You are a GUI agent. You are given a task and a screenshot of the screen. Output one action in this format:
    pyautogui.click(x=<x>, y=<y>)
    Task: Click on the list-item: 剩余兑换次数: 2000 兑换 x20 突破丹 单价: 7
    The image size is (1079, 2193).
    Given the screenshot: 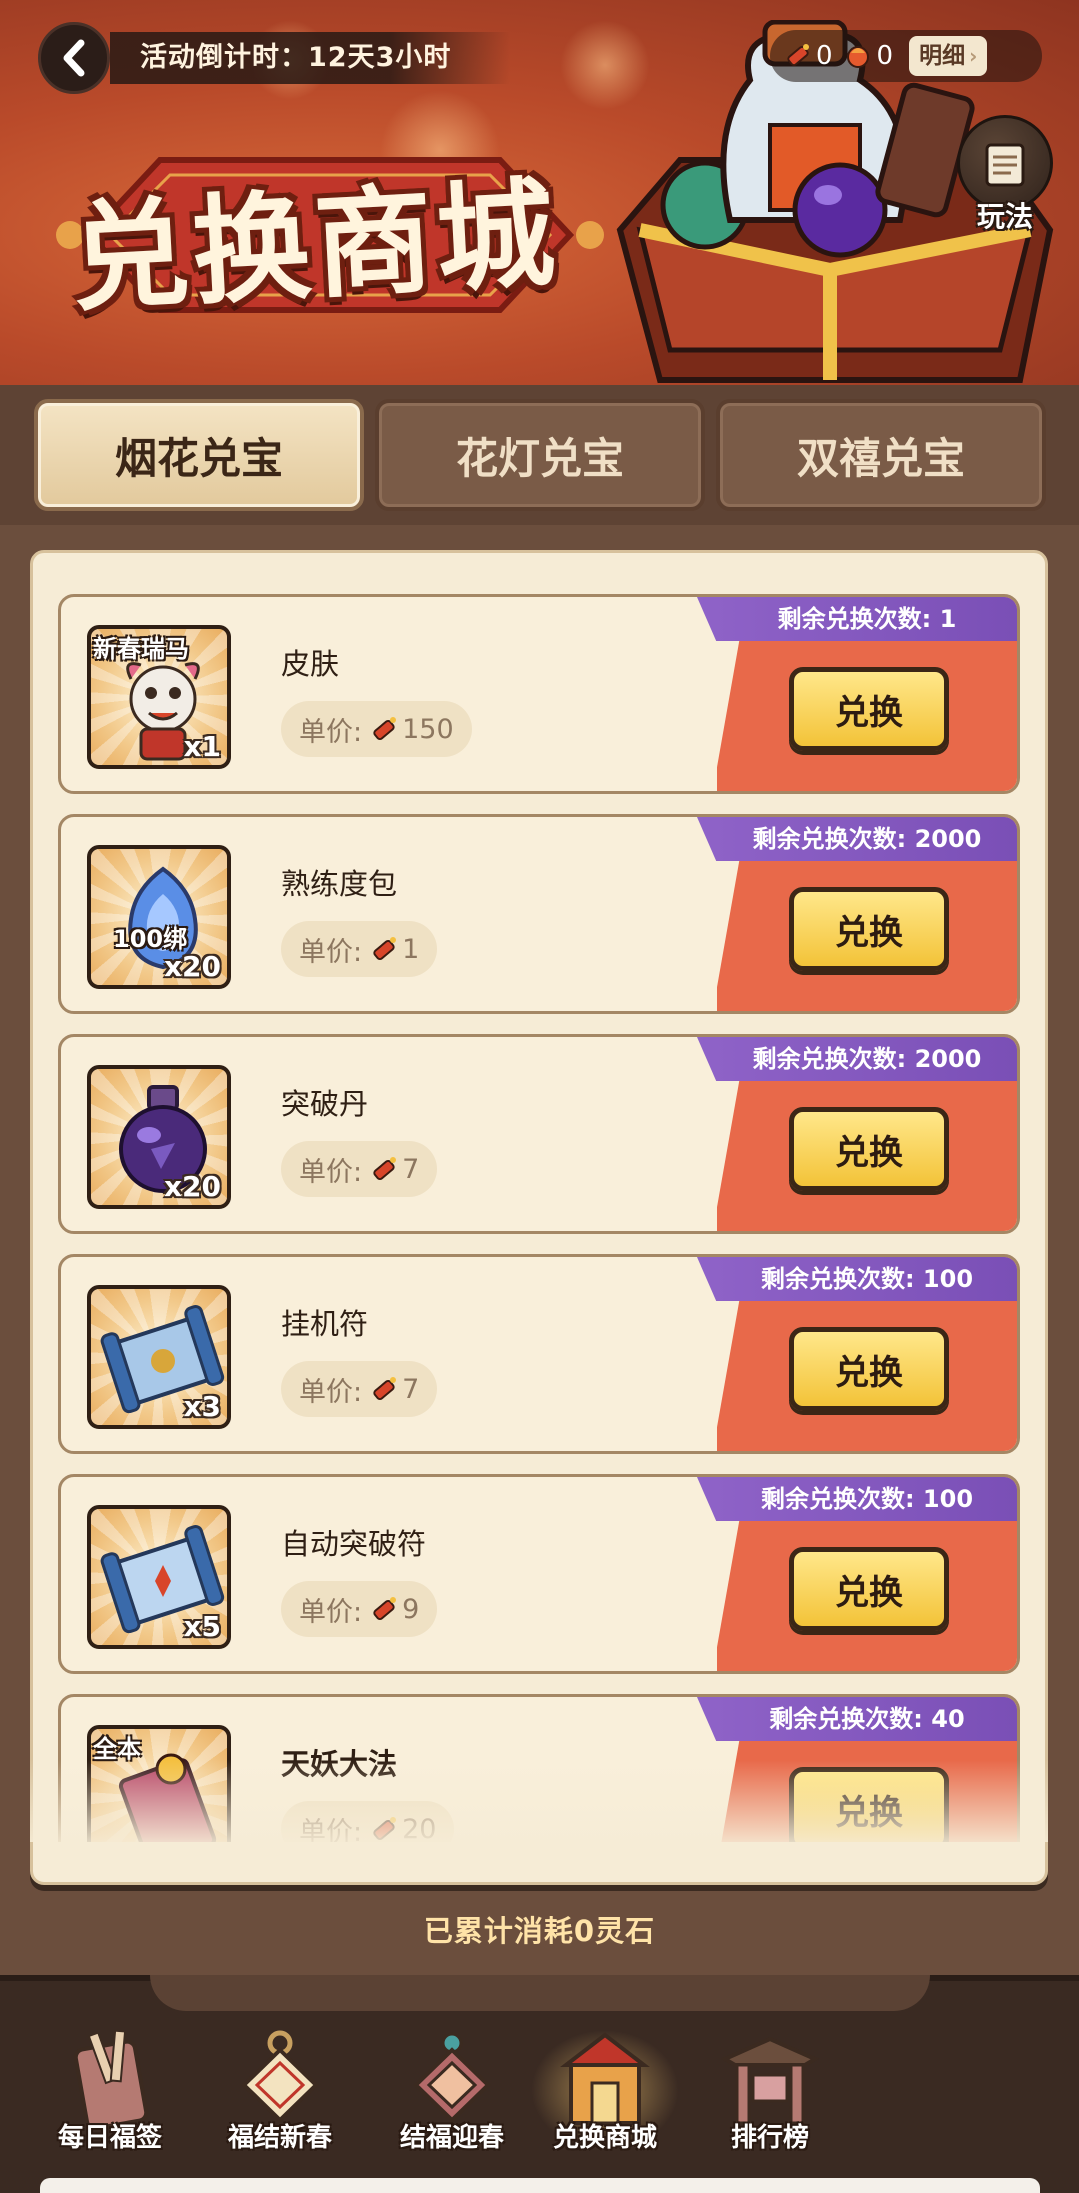 What is the action you would take?
    pyautogui.click(x=539, y=1134)
    